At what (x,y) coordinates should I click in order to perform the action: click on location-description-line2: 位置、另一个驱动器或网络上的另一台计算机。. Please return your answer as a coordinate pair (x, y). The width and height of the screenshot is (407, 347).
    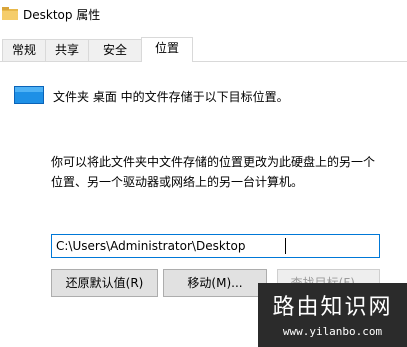
    Looking at the image, I should click on (177, 182).